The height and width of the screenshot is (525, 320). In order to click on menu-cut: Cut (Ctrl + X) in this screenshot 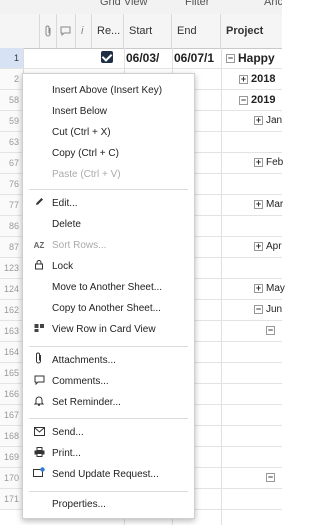, I will do `click(108, 133)`.